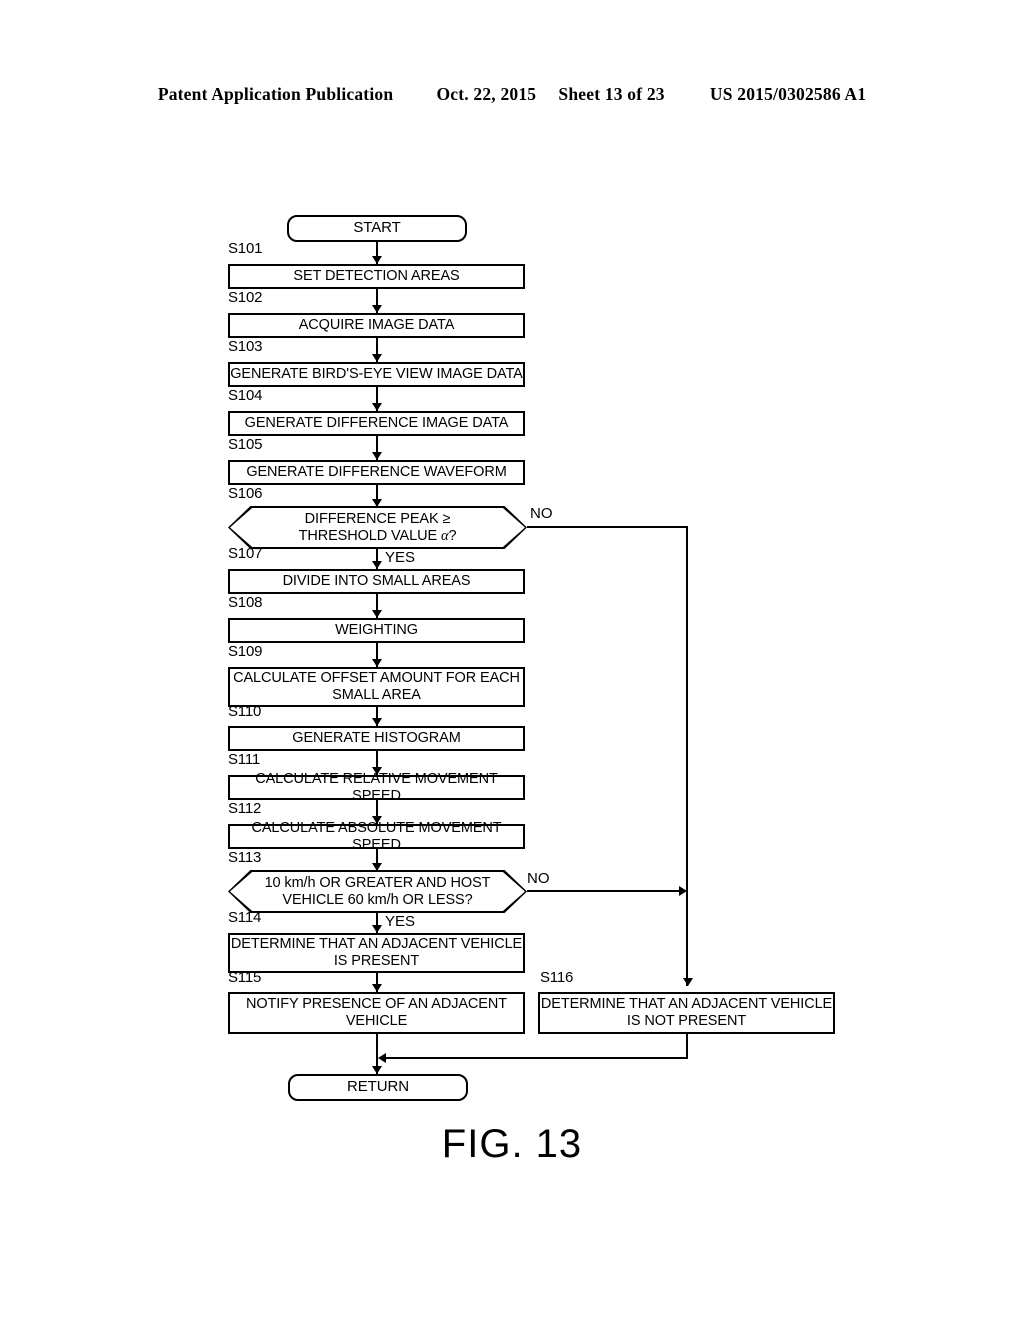 This screenshot has height=1320, width=1024. Describe the element at coordinates (245, 553) in the screenshot. I see `step-label-s107: S107` at that location.